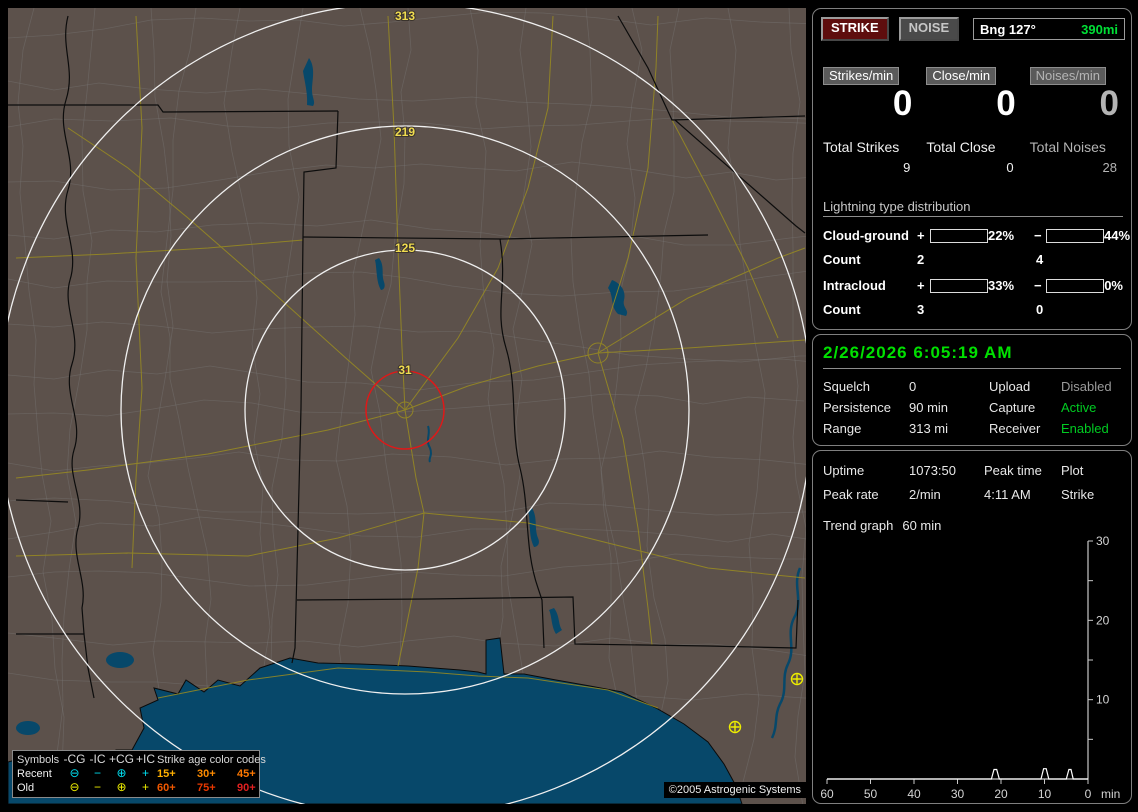 This screenshot has height=812, width=1138. I want to click on cloud-ground-row: Cloud-ground + 22% − 44%, so click(976, 235).